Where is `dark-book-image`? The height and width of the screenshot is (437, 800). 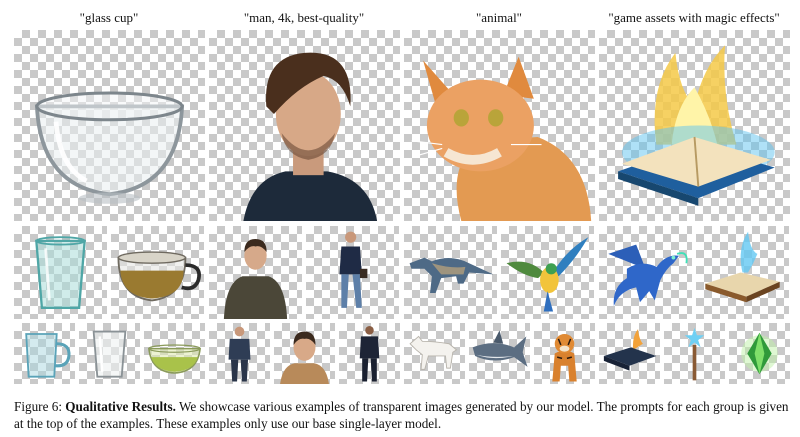
dark-book-image is located at coordinates (629, 353).